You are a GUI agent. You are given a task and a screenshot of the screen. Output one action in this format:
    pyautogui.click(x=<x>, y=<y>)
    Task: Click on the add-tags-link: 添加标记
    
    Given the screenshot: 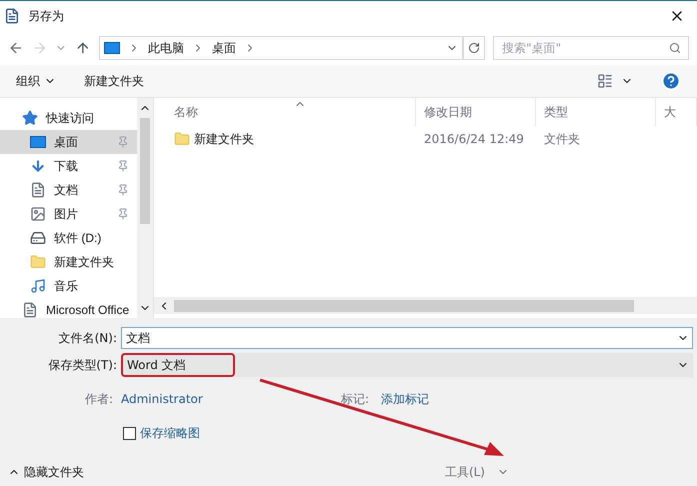 What is the action you would take?
    pyautogui.click(x=405, y=399)
    